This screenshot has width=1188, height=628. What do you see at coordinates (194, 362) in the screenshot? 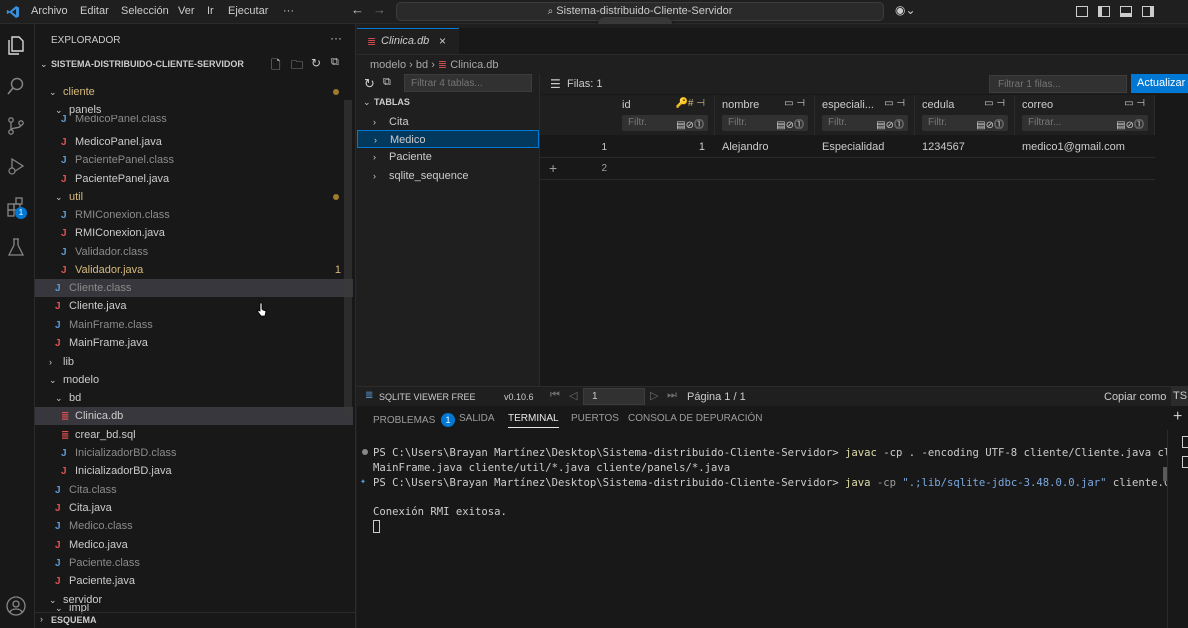
I see `tree-item: › lib` at bounding box center [194, 362].